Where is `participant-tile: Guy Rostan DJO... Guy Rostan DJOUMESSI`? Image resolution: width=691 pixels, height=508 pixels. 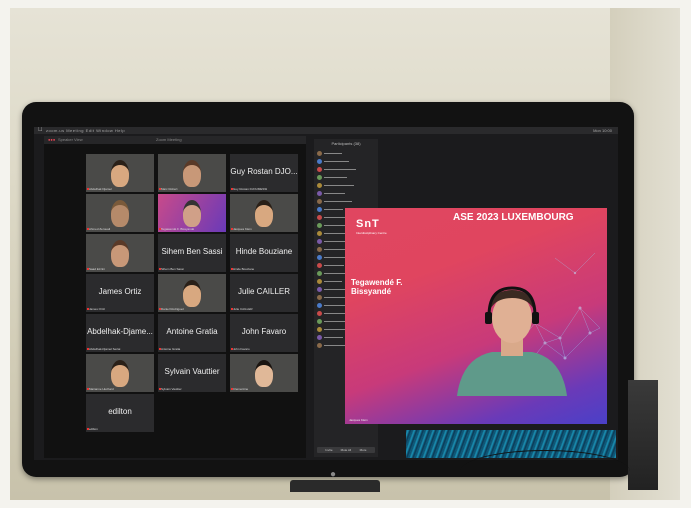
participant-tile: Guy Rostan DJO... Guy Rostan DJOUMESSI is located at coordinates (264, 173).